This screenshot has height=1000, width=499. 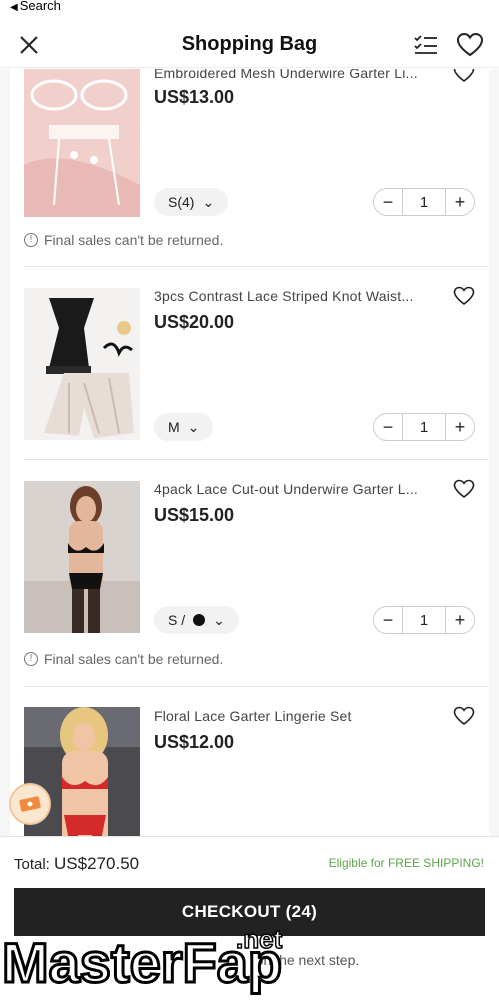 What do you see at coordinates (177, 620) in the screenshot?
I see `size-value: S /` at bounding box center [177, 620].